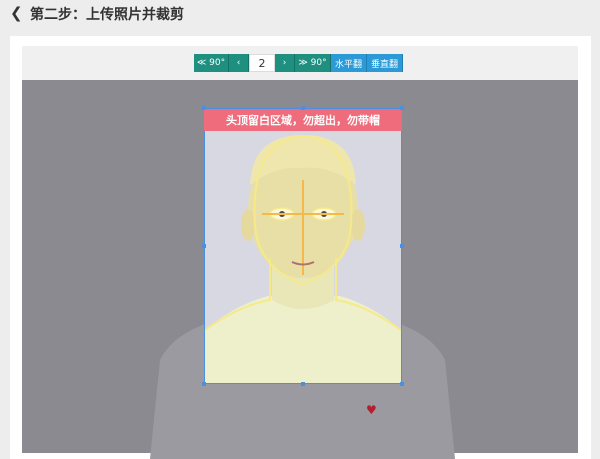  I want to click on crop-handle-bottom-right, so click(402, 384).